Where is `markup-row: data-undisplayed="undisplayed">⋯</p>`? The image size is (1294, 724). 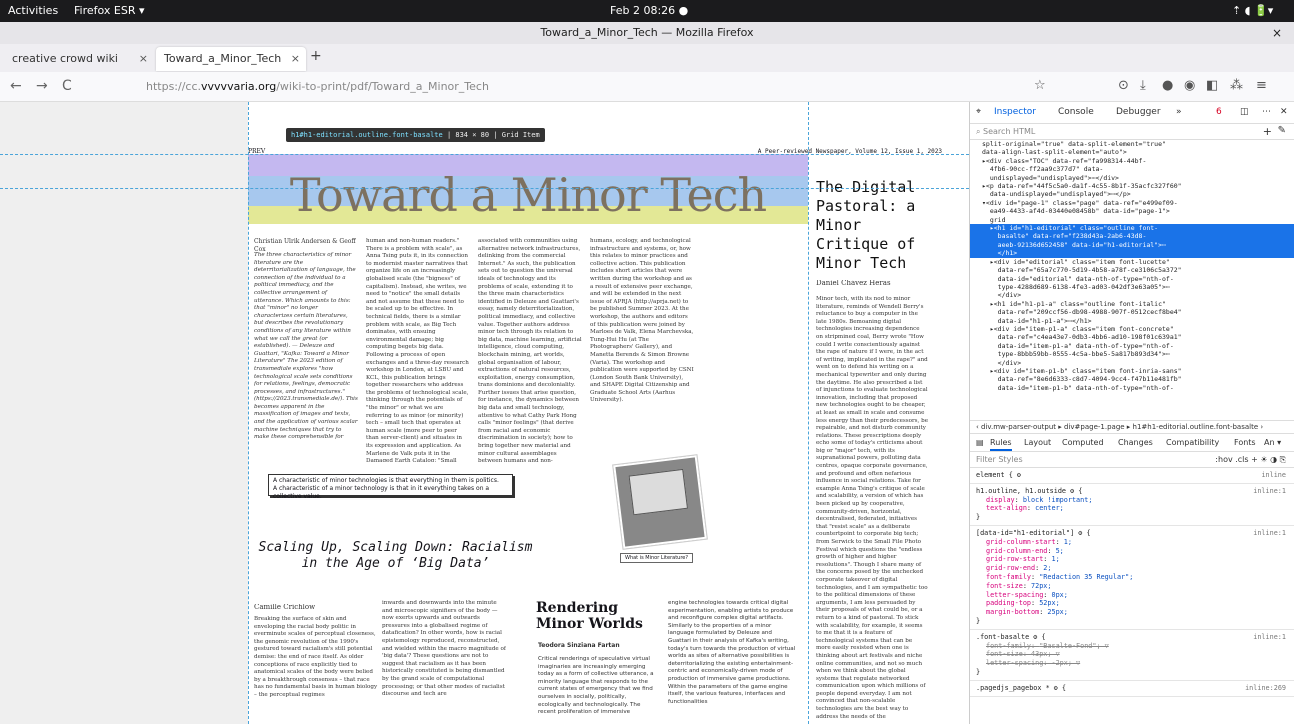 markup-row: data-undisplayed="undisplayed">⋯</p> is located at coordinates (1132, 194).